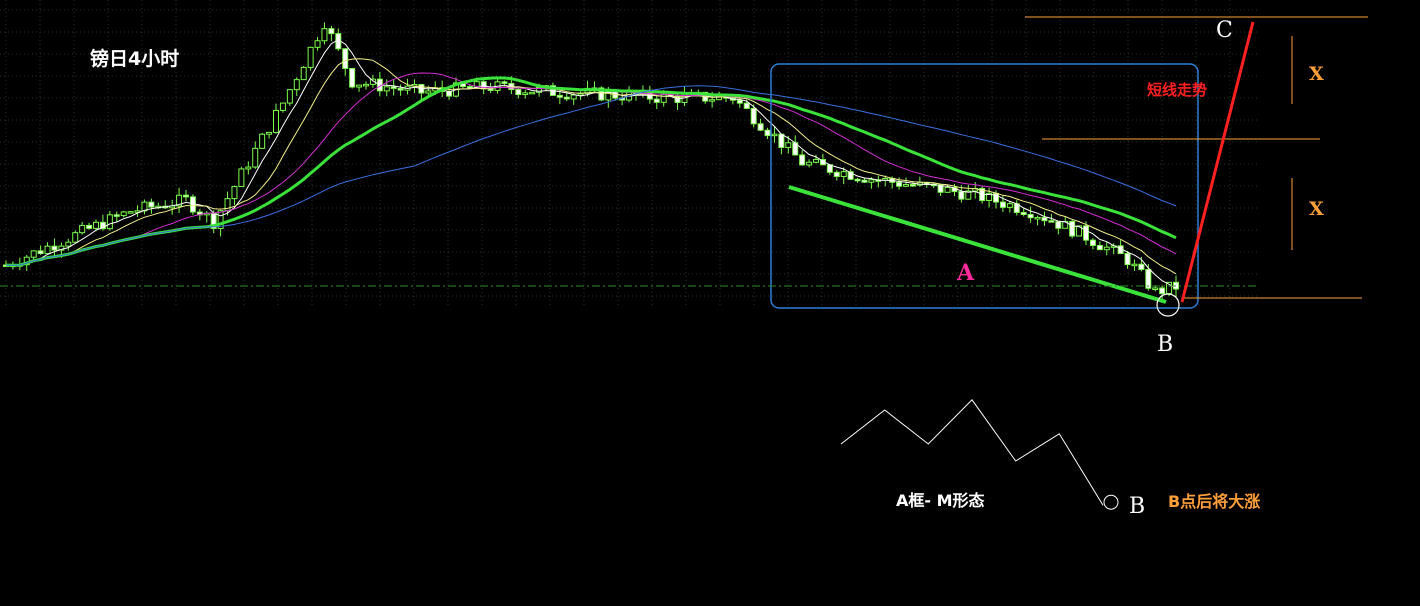 The height and width of the screenshot is (606, 1420). What do you see at coordinates (1316, 74) in the screenshot?
I see `x-measure-upper-label: X` at bounding box center [1316, 74].